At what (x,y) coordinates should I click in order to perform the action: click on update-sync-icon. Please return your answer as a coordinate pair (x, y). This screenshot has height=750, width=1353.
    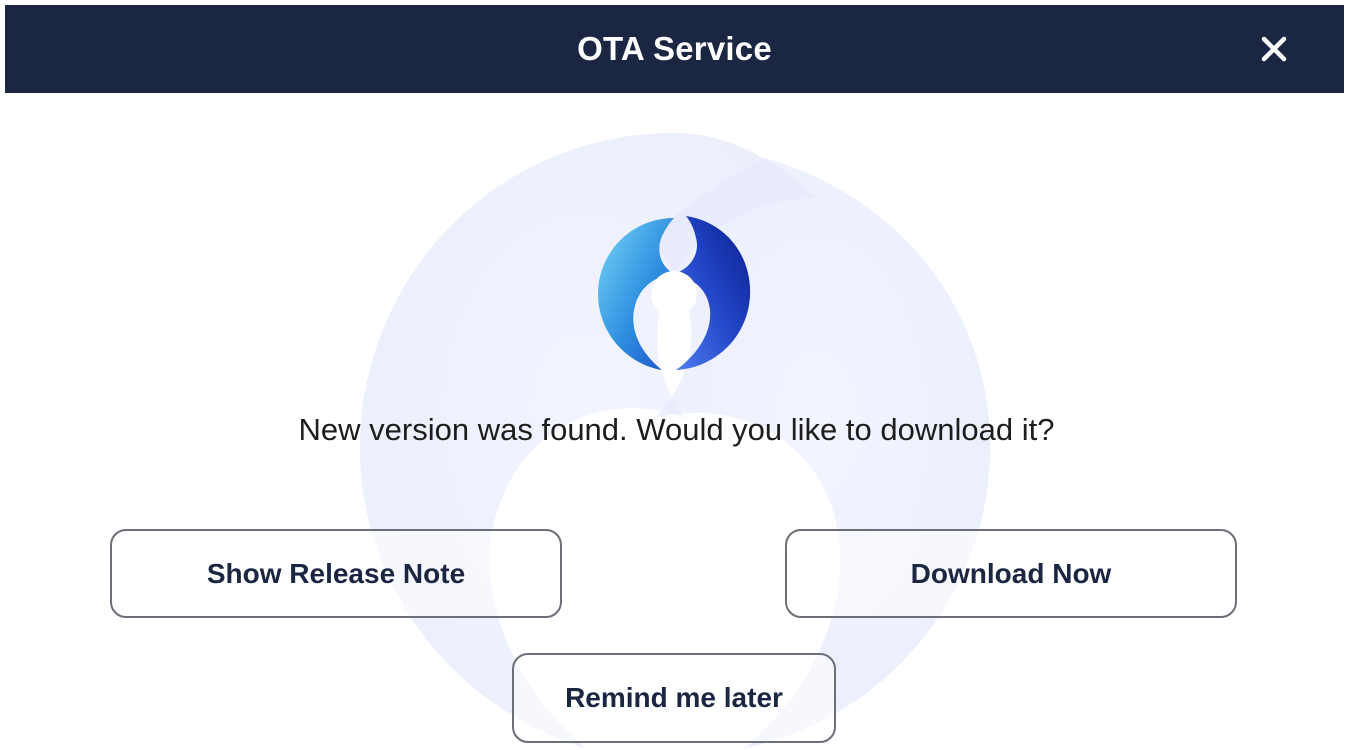
    Looking at the image, I should click on (674, 293).